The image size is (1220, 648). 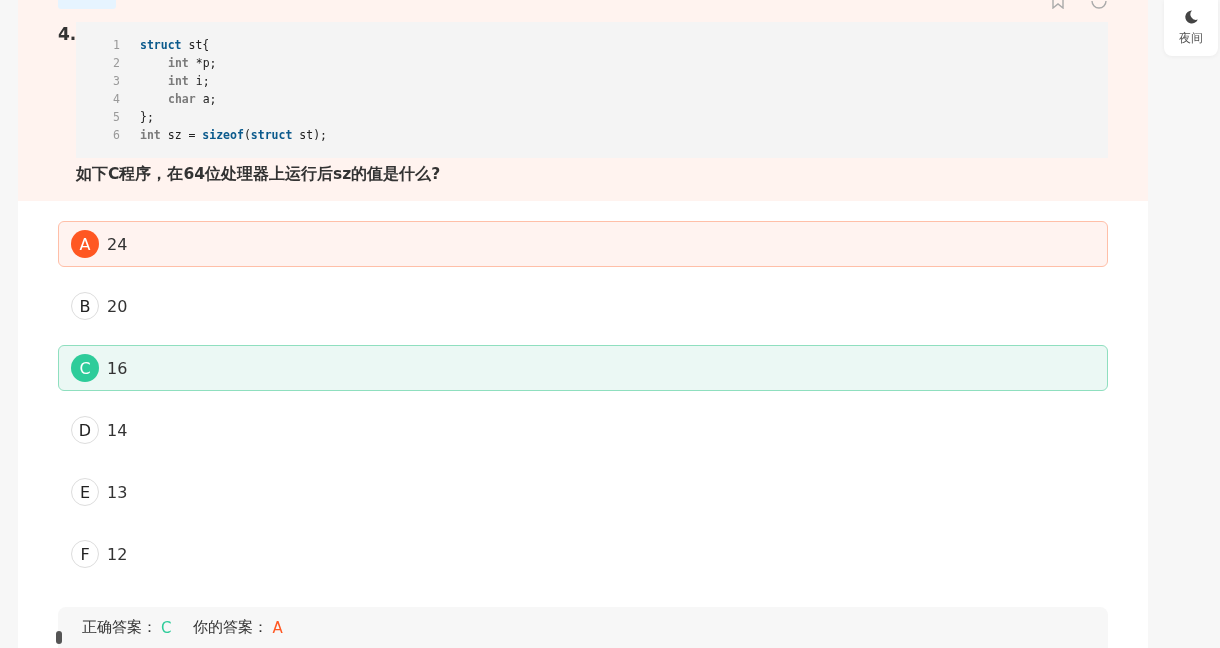 What do you see at coordinates (117, 244) in the screenshot?
I see `option-text: 24` at bounding box center [117, 244].